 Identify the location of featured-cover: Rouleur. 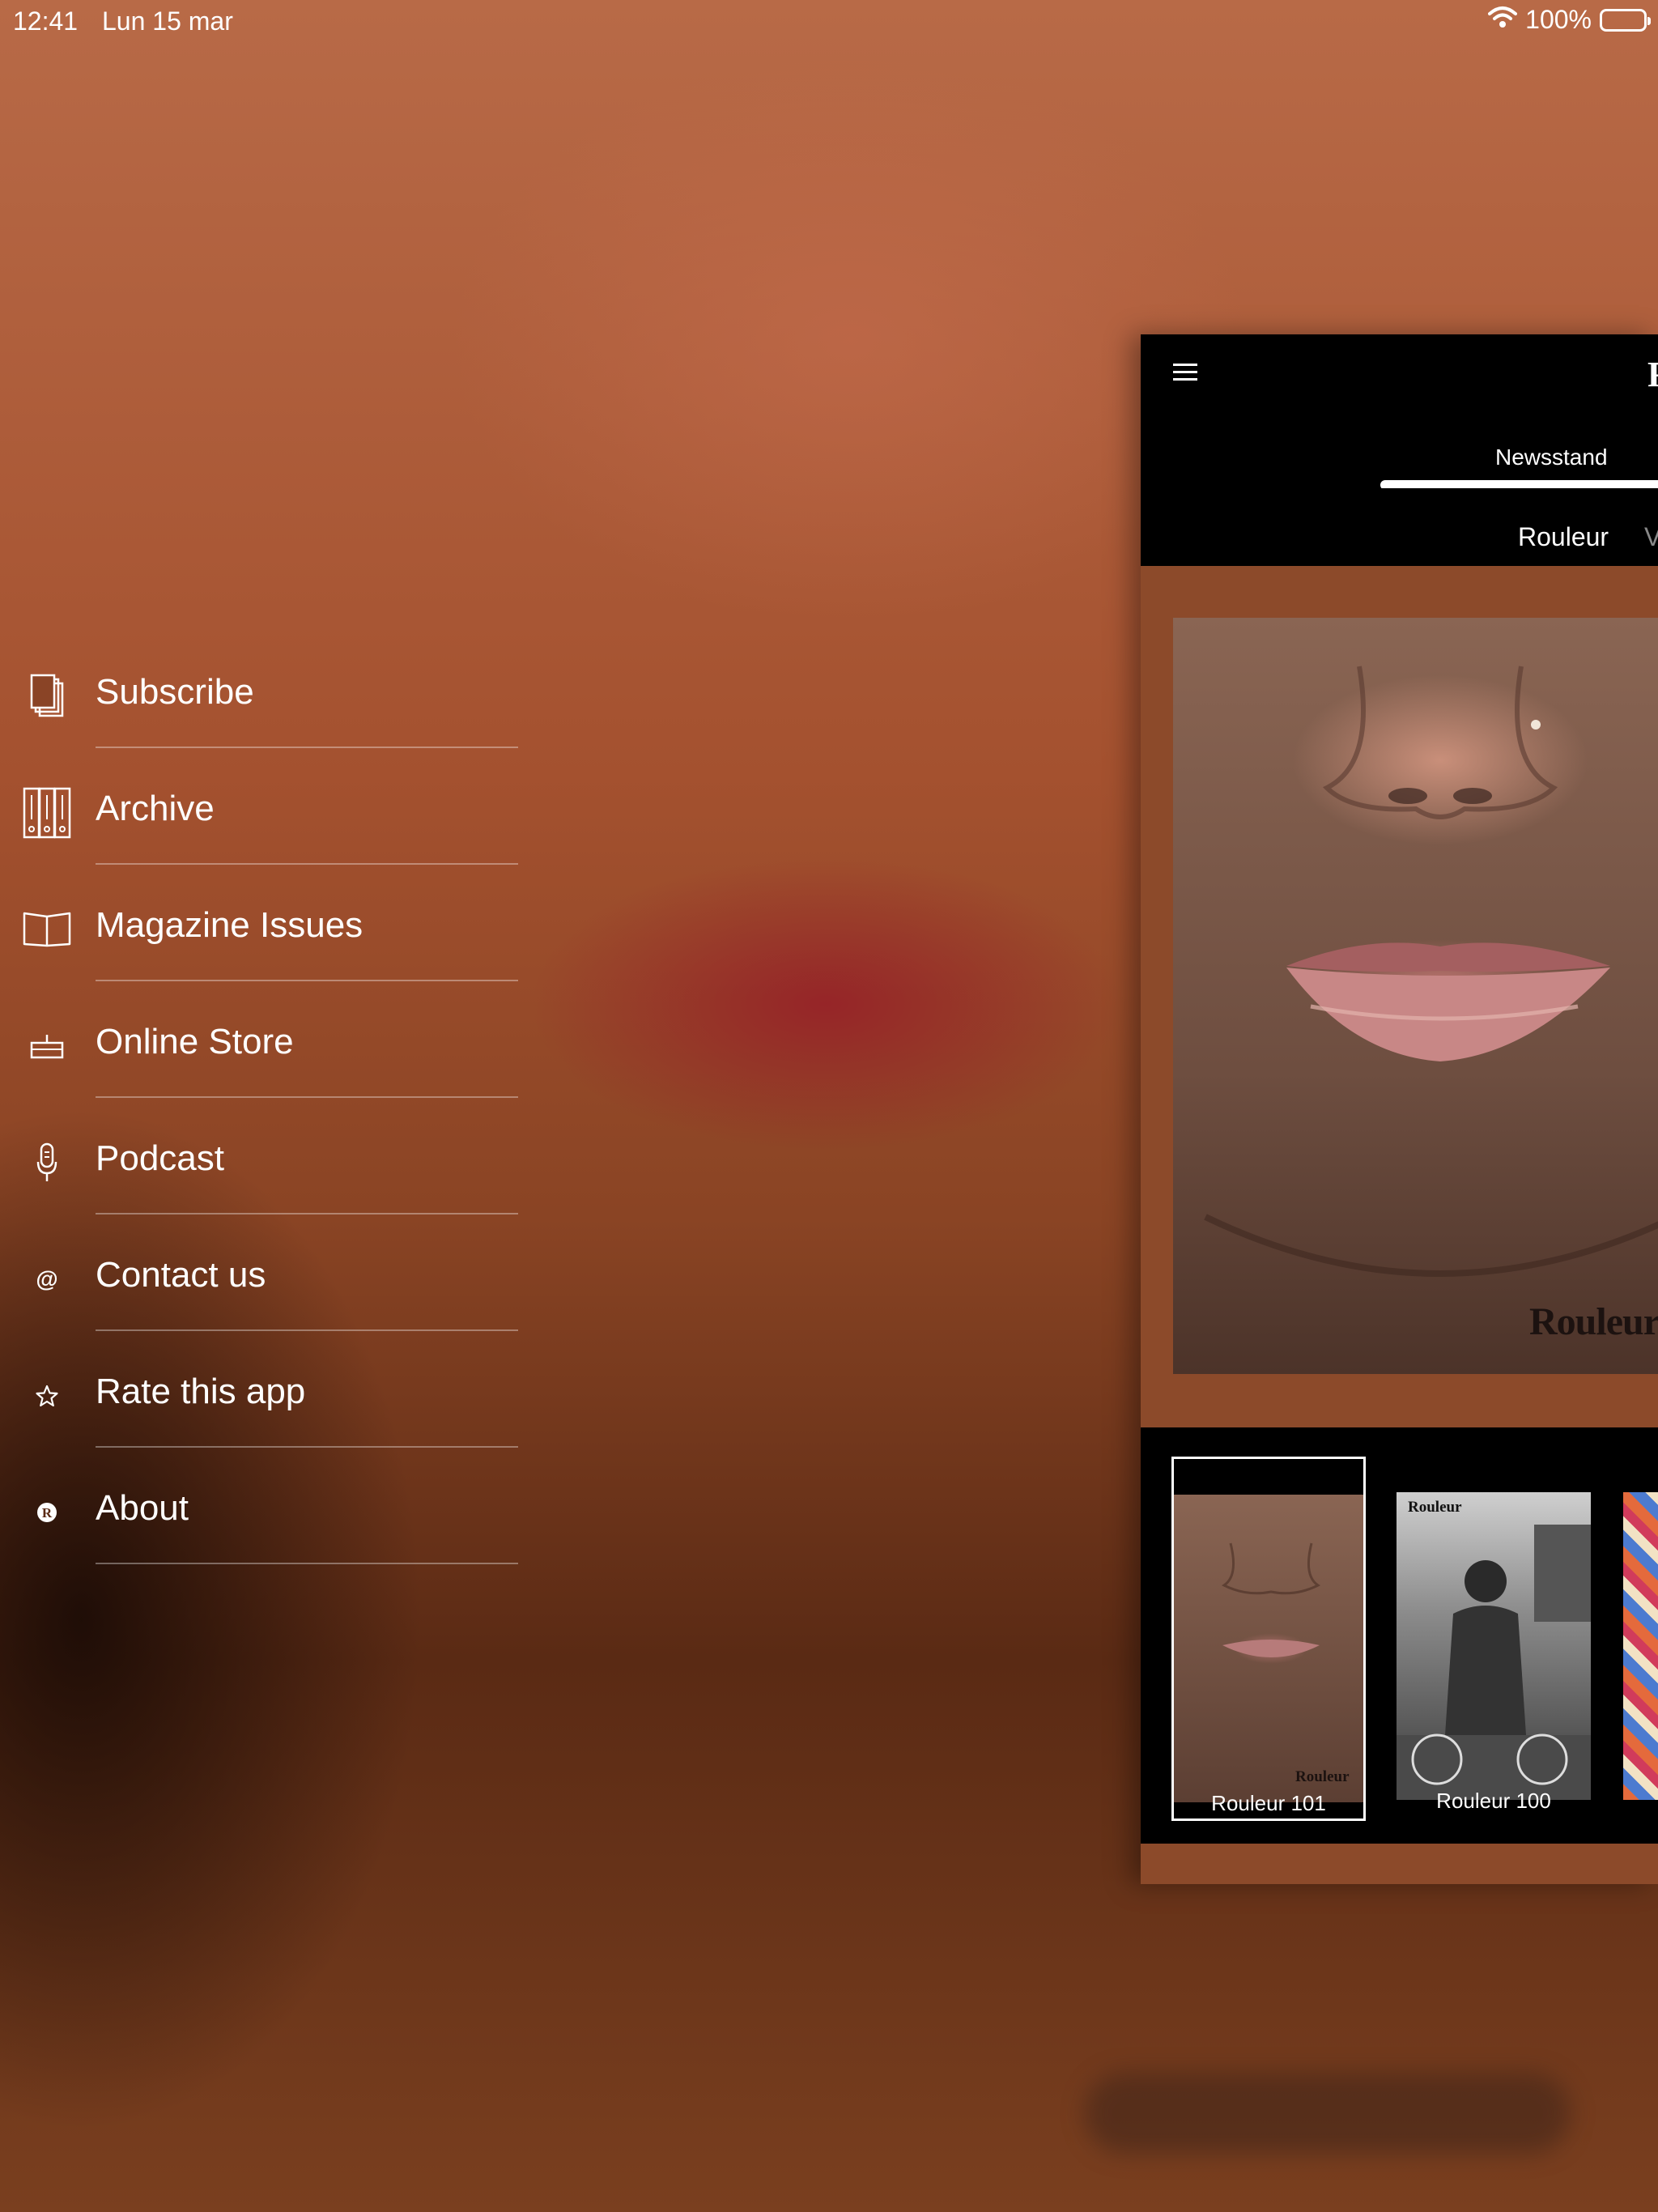
(1415, 996).